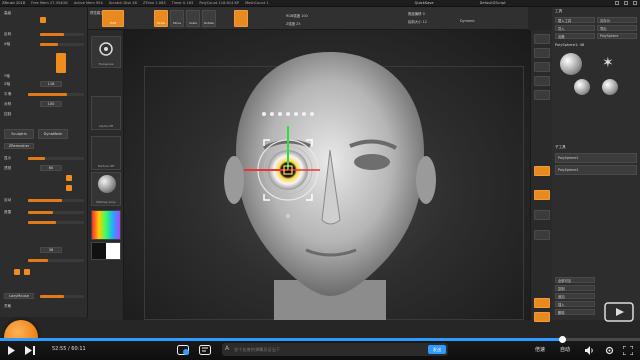 The width and height of the screenshot is (640, 360). What do you see at coordinates (51, 104) in the screenshot?
I see `value-field: 100` at bounding box center [51, 104].